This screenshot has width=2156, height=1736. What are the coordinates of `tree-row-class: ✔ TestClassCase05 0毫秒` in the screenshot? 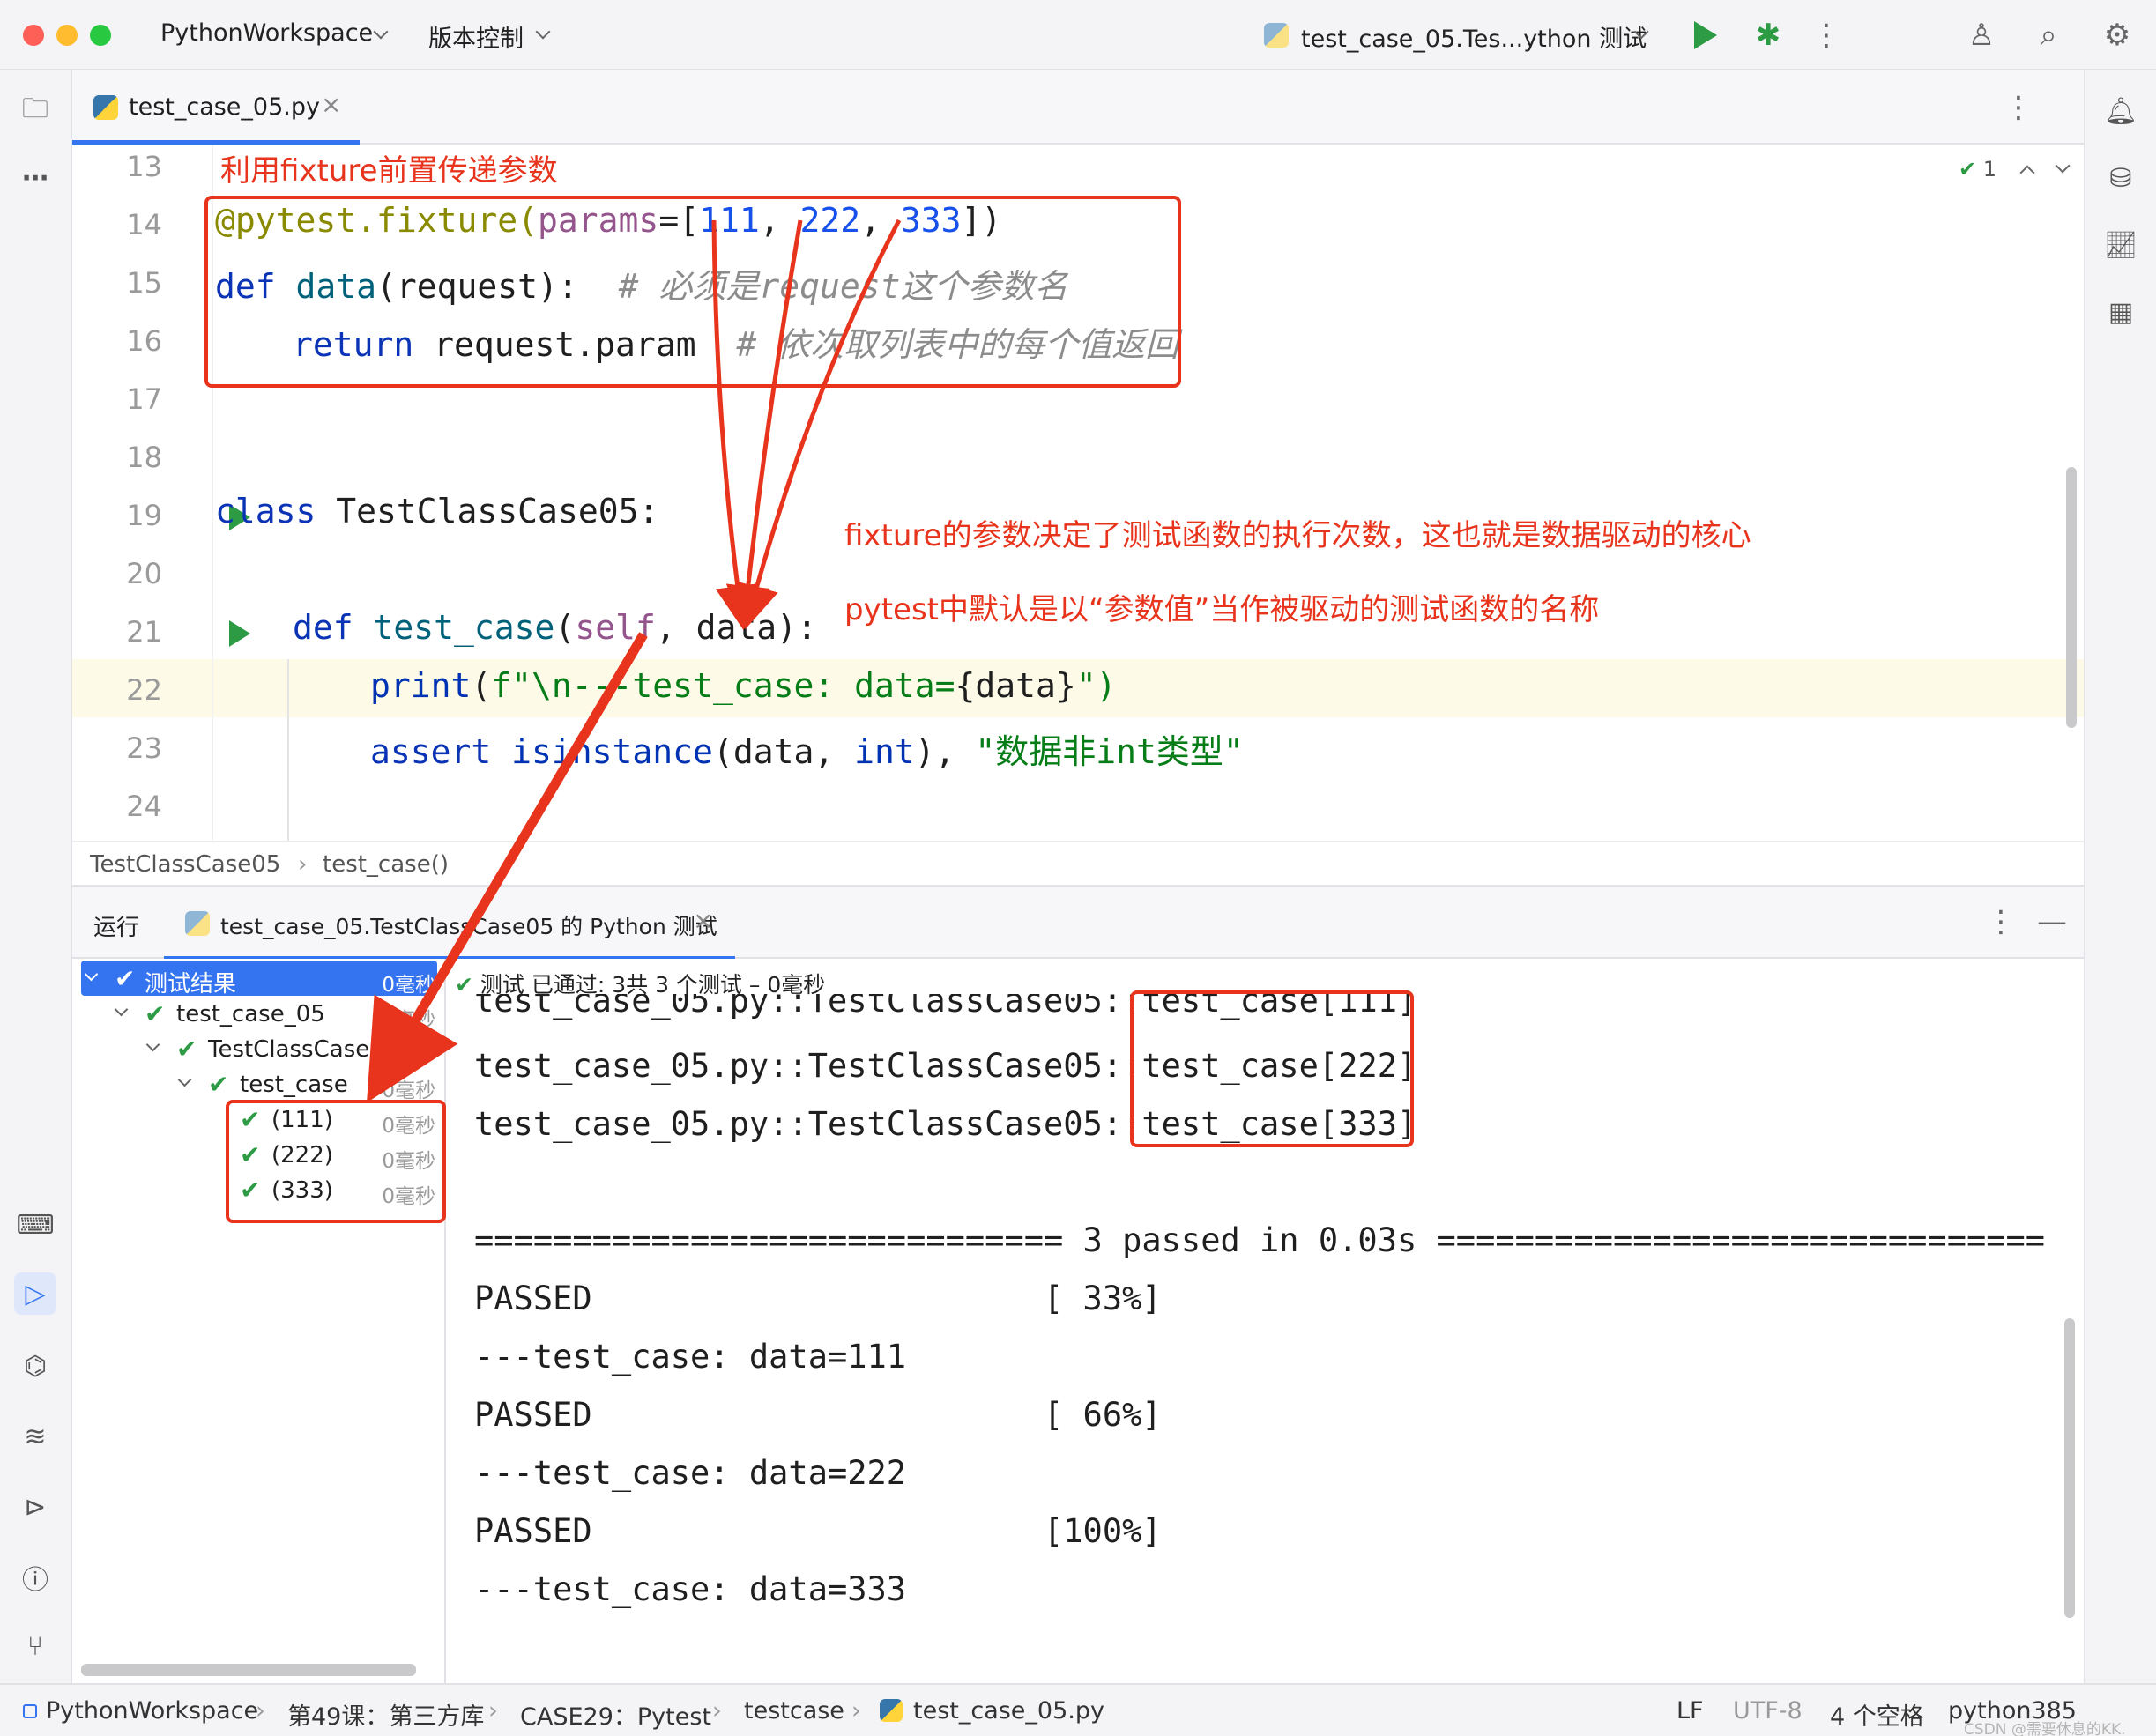 It's located at (259, 1049).